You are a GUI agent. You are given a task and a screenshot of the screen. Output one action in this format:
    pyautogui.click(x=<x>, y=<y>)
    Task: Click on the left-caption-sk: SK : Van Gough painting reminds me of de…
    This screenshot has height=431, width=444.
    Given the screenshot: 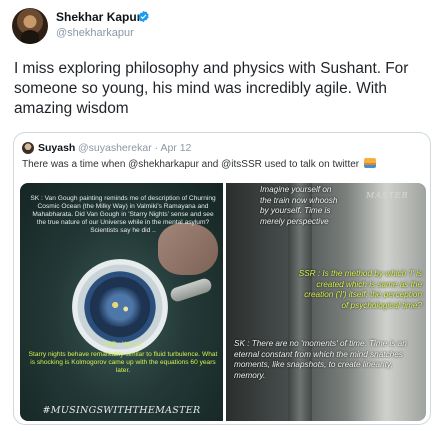 What is the action you would take?
    pyautogui.click(x=123, y=214)
    